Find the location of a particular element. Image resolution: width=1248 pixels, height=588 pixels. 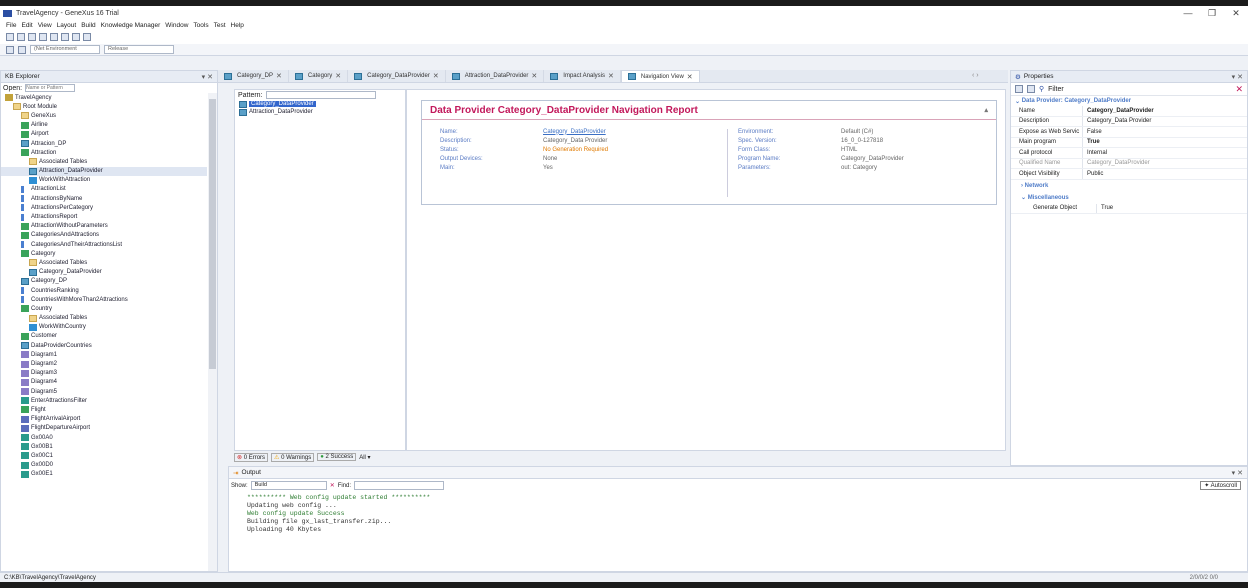

property-row: Call protocol Internal is located at coordinates (1129, 153).